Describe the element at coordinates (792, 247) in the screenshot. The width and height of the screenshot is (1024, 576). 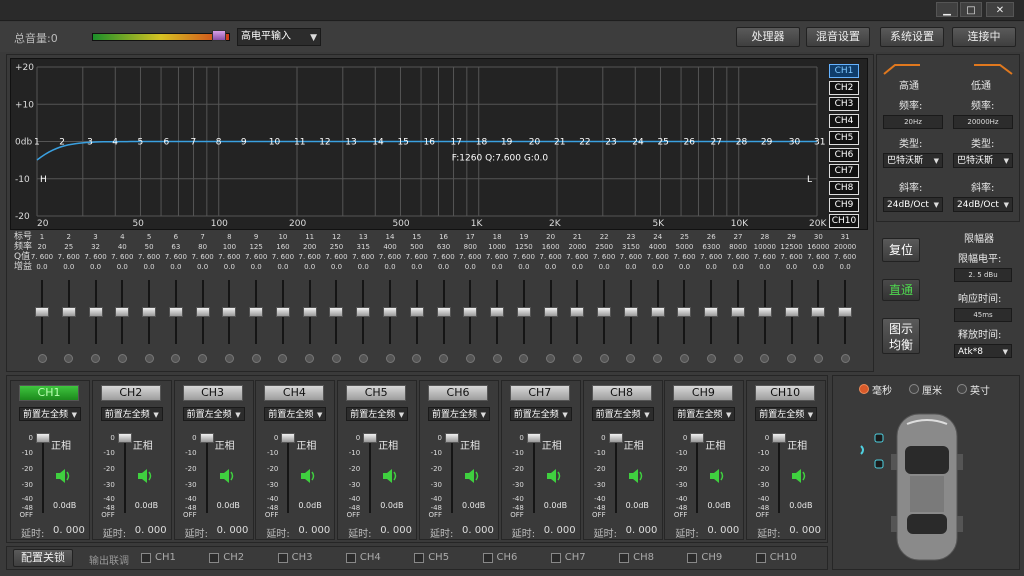
I see `eq-band-frequency: 12500` at that location.